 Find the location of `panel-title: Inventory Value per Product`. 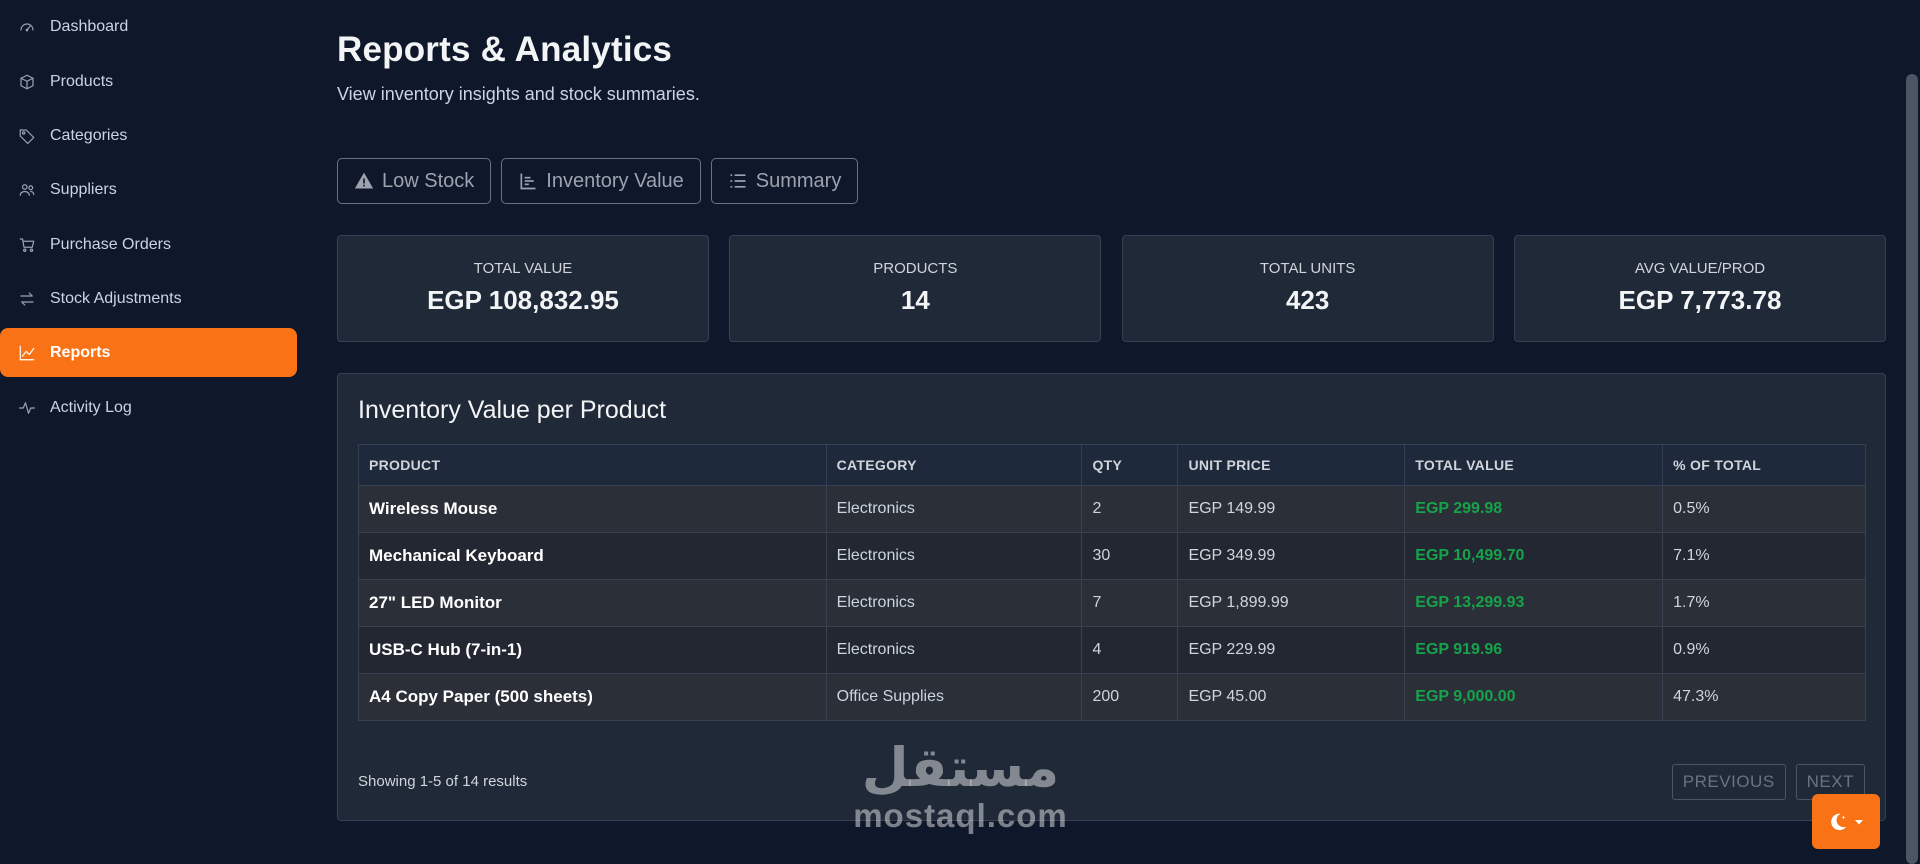

panel-title: Inventory Value per Product is located at coordinates (512, 410).